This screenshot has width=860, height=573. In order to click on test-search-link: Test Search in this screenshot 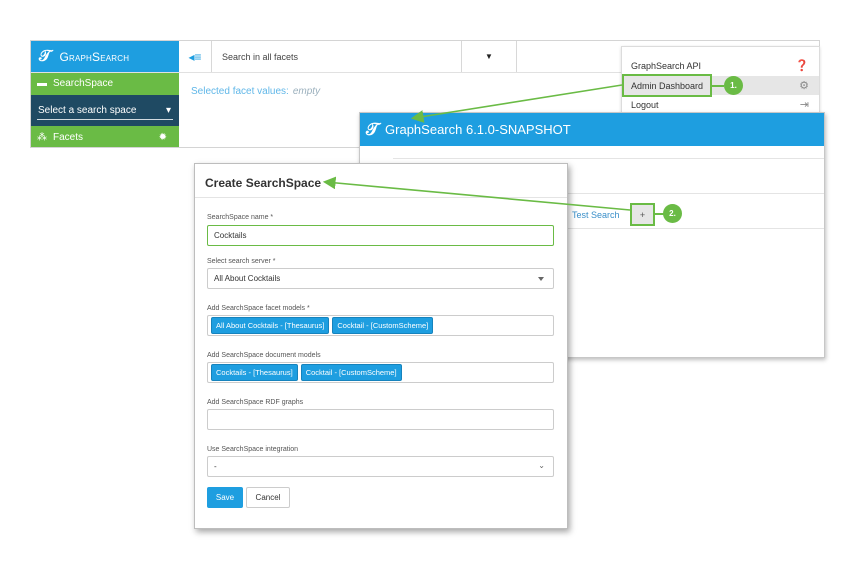, I will do `click(596, 215)`.